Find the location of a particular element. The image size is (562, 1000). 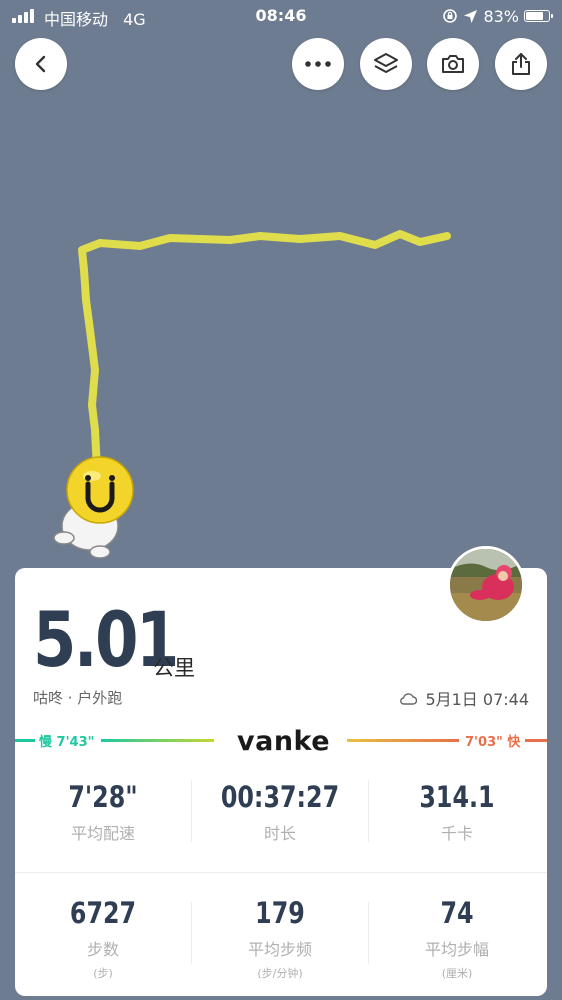

chevron-left-icon is located at coordinates (40, 64).